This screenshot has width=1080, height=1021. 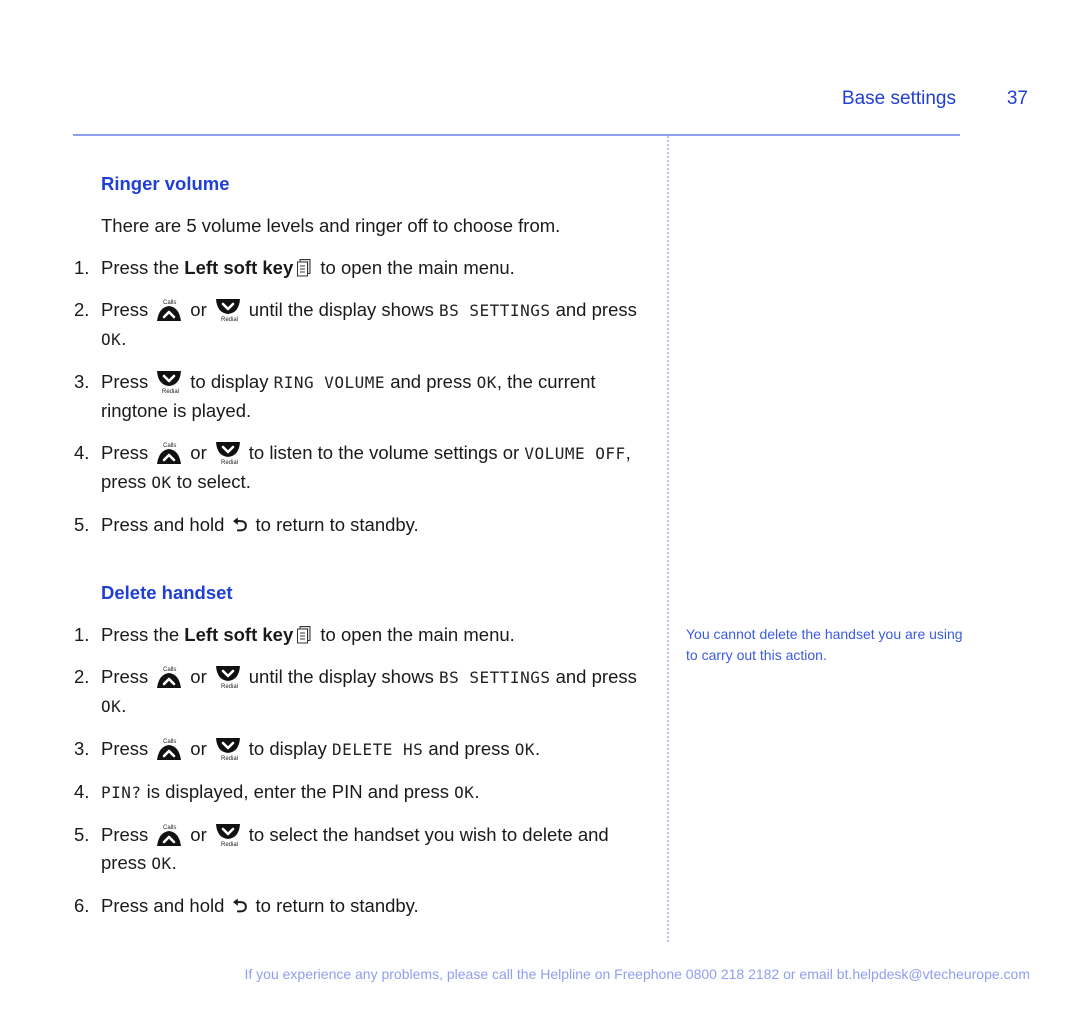 What do you see at coordinates (82, 905) in the screenshot?
I see `step-number: 6.` at bounding box center [82, 905].